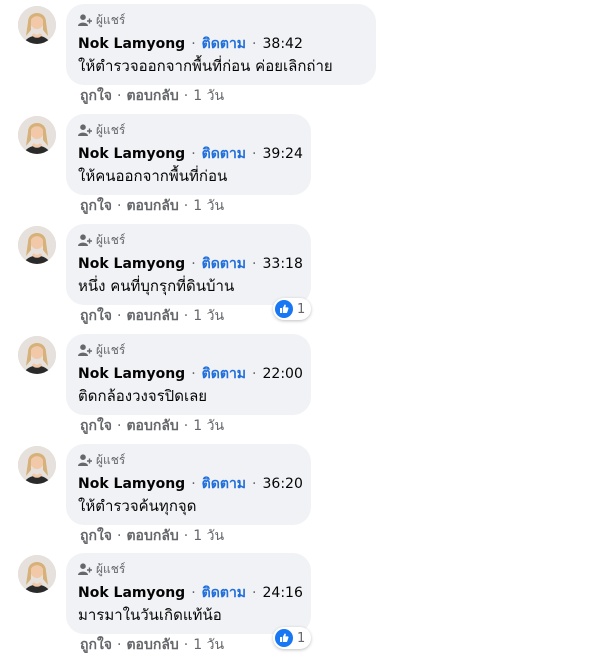 This screenshot has width=600, height=659. What do you see at coordinates (283, 484) in the screenshot?
I see `timestamp-link: 36:20` at bounding box center [283, 484].